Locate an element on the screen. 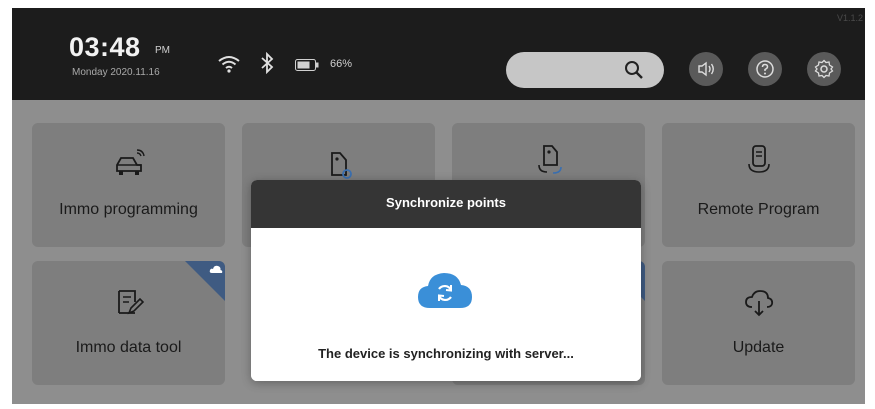  wifi-icon is located at coordinates (229, 64).